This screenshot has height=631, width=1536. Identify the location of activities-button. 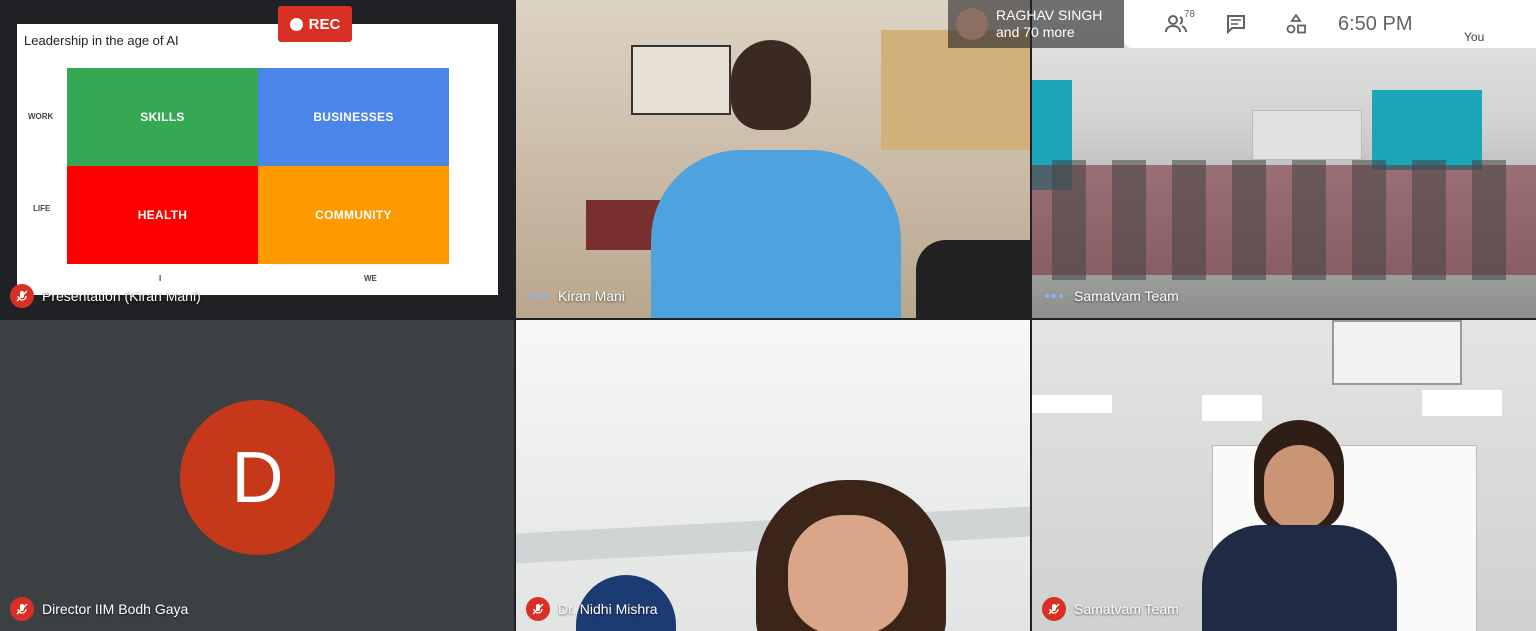
(1296, 24).